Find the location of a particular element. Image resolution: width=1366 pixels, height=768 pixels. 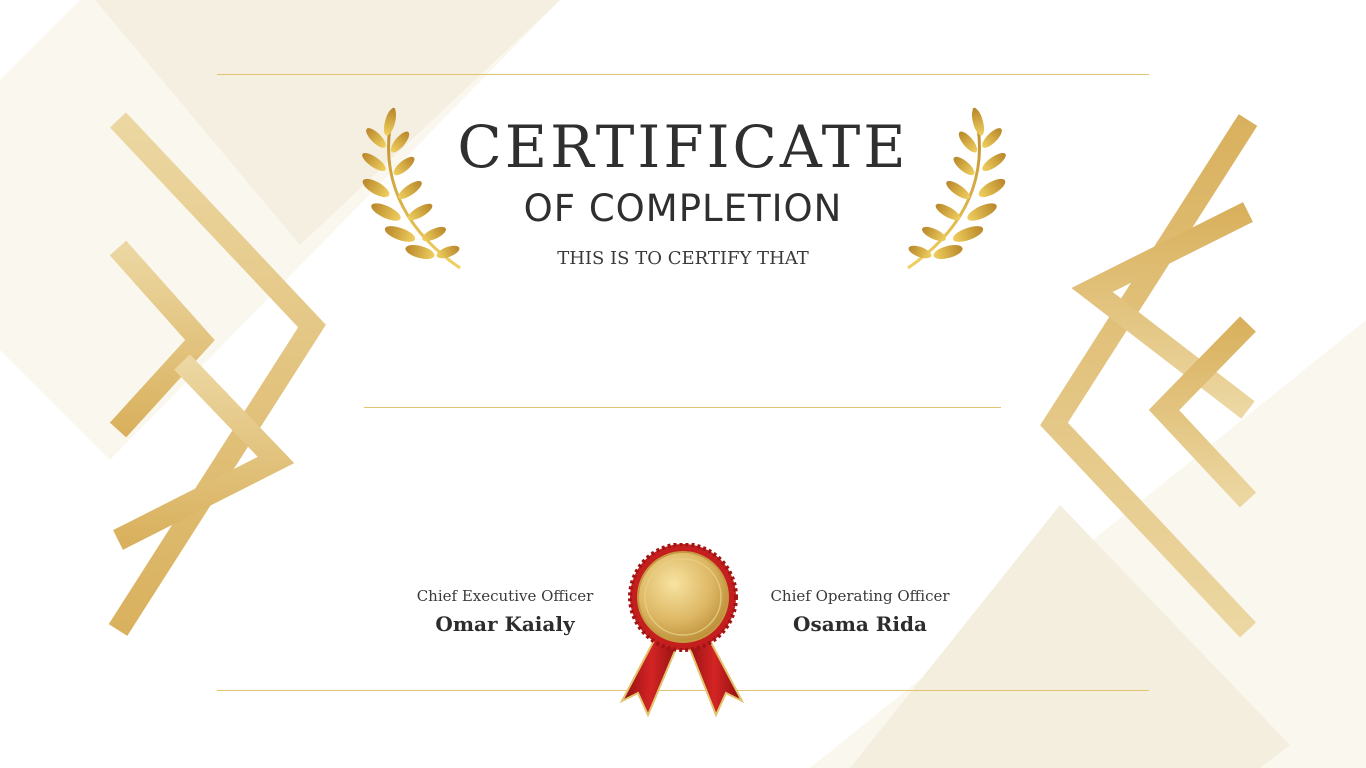

left-chevron-decoration is located at coordinates (217, 374).